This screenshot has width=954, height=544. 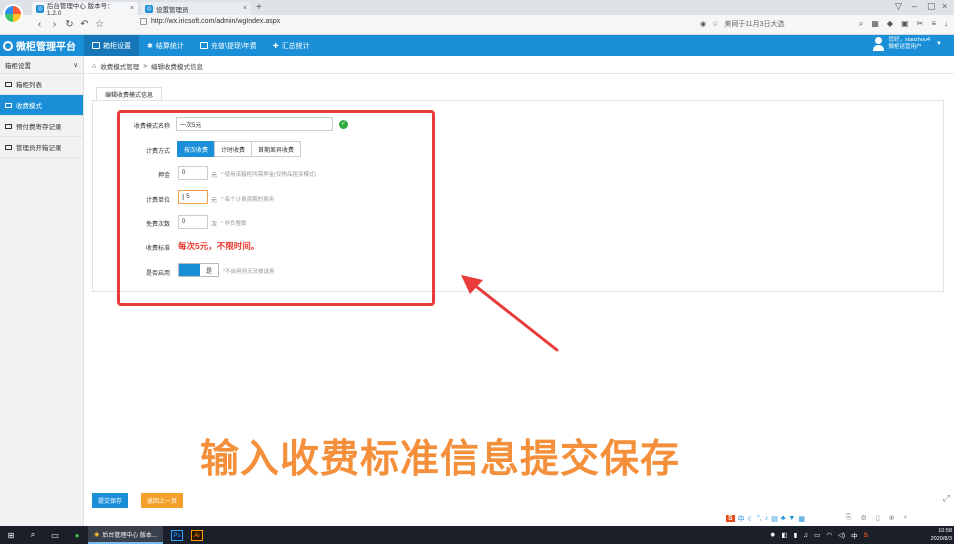 I want to click on illustrator-icon: Ai, so click(x=196, y=535).